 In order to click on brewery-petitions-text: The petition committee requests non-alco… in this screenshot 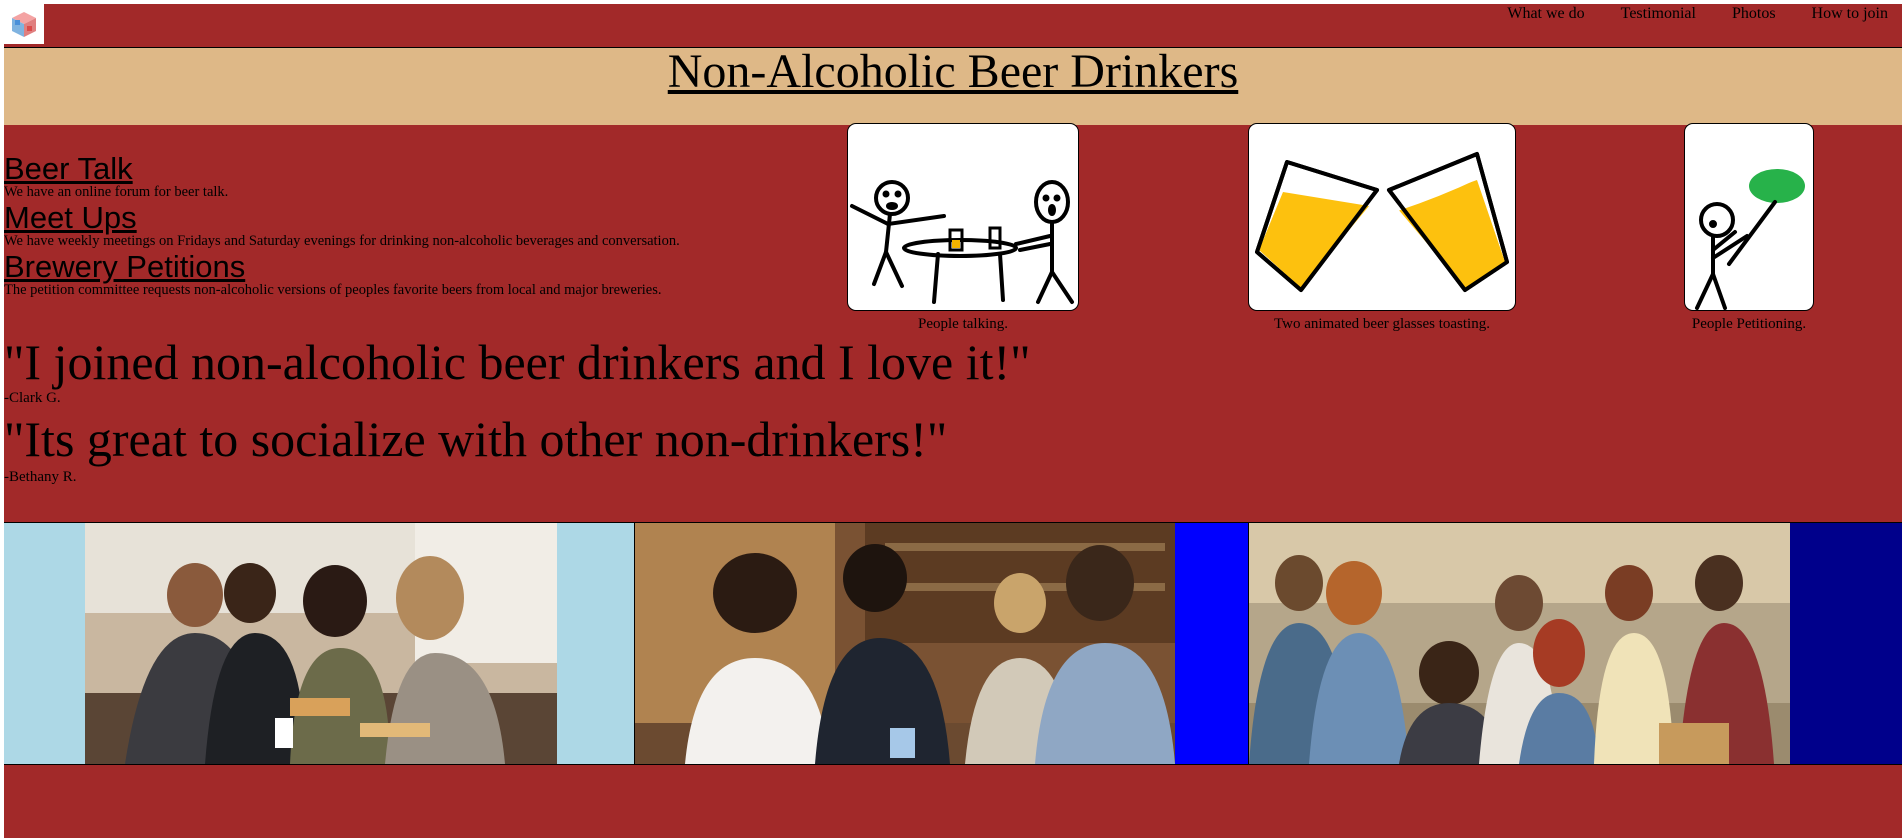, I will do `click(333, 290)`.